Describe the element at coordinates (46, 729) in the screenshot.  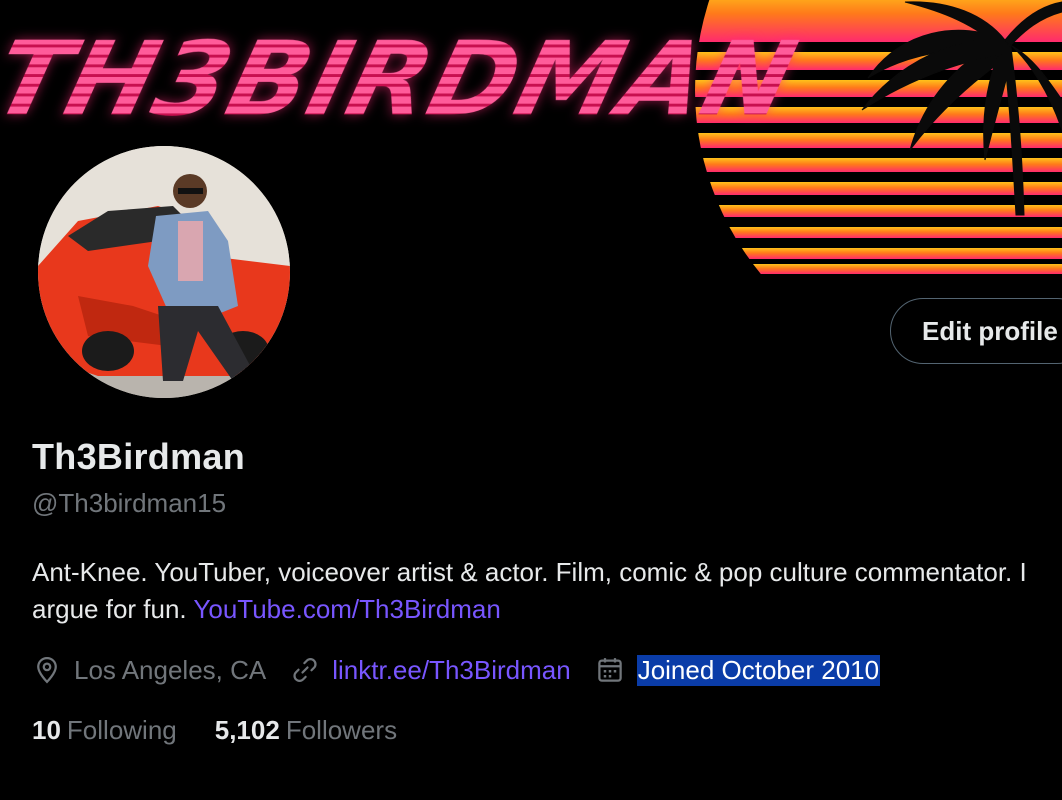
I see `following-count: 10` at that location.